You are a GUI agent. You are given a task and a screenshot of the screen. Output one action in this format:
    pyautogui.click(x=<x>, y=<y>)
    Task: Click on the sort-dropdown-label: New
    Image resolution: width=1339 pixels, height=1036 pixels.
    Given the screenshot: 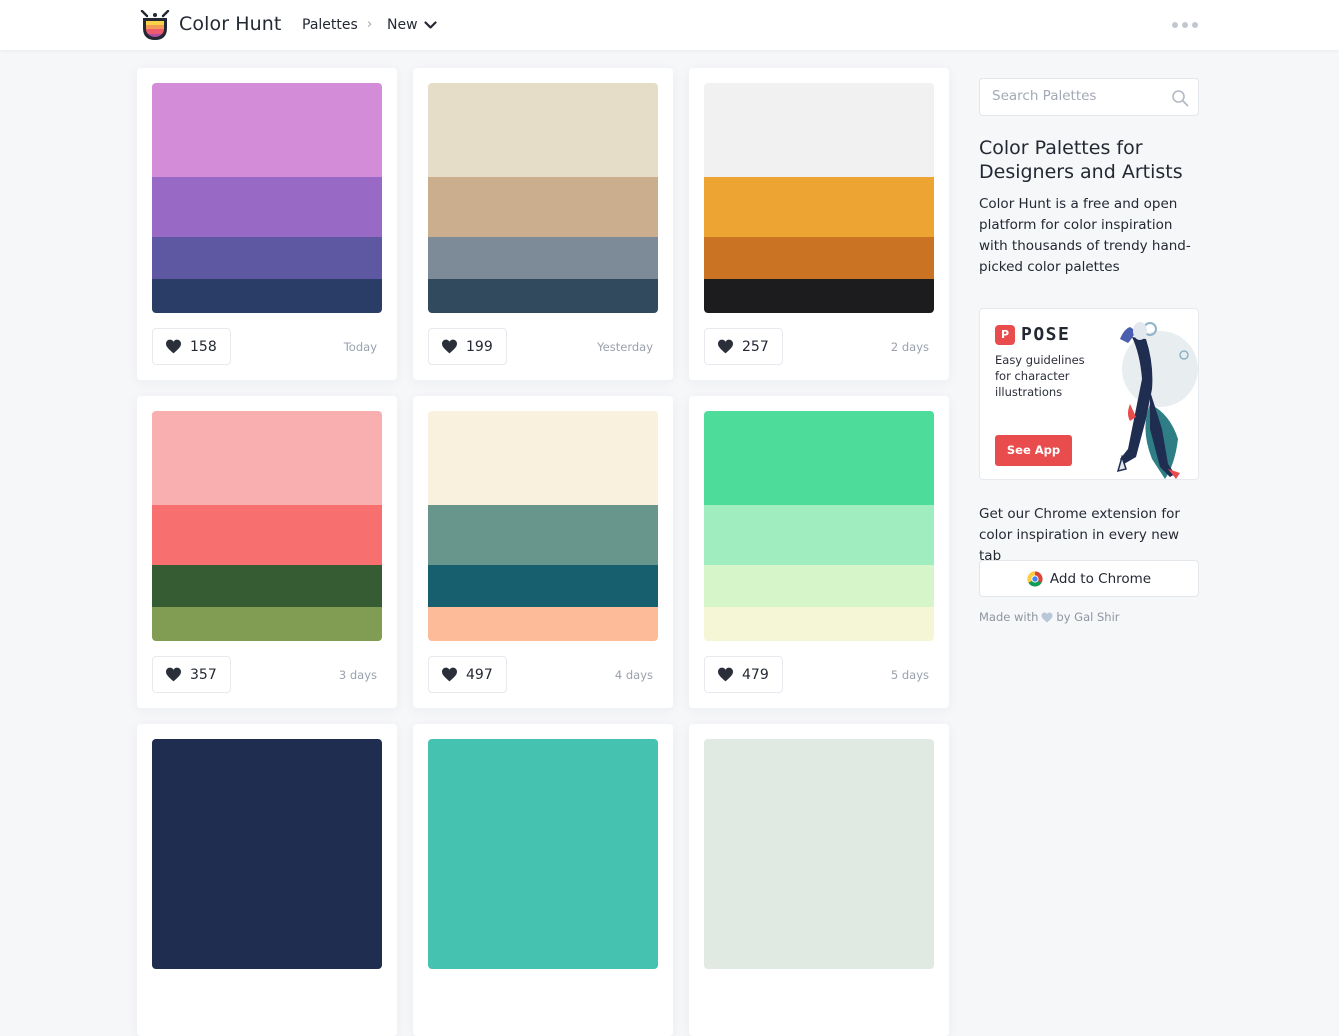 What is the action you would take?
    pyautogui.click(x=402, y=25)
    